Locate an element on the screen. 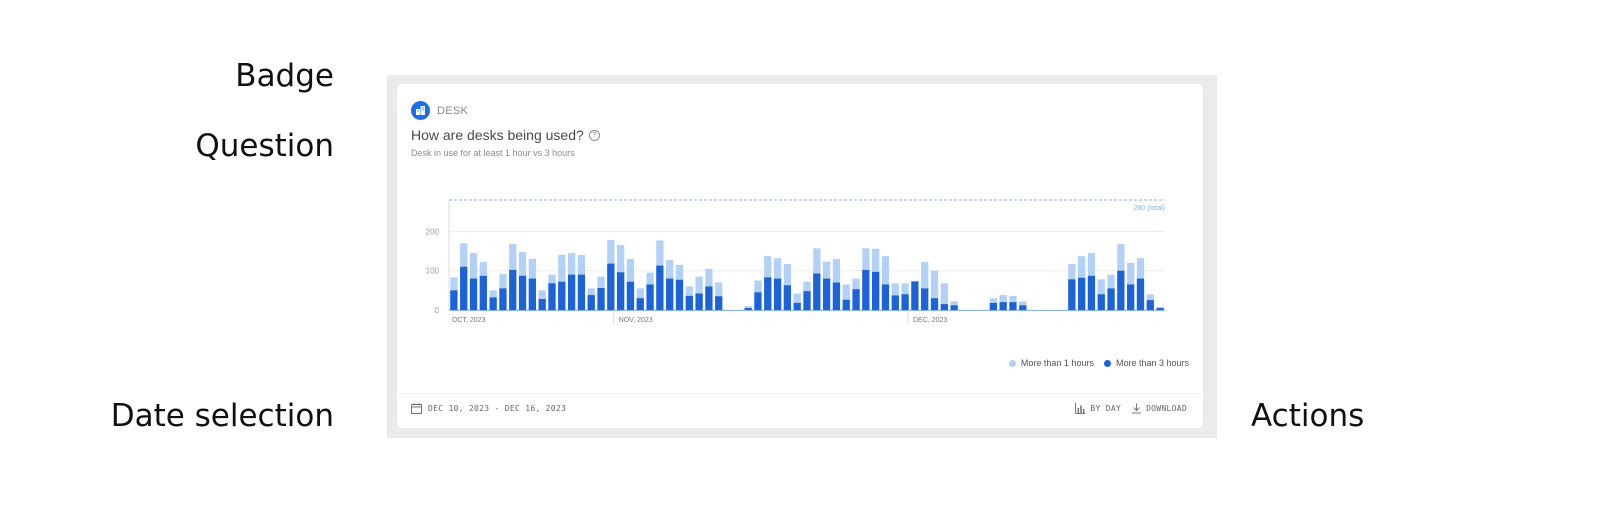  building-icon is located at coordinates (420, 110).